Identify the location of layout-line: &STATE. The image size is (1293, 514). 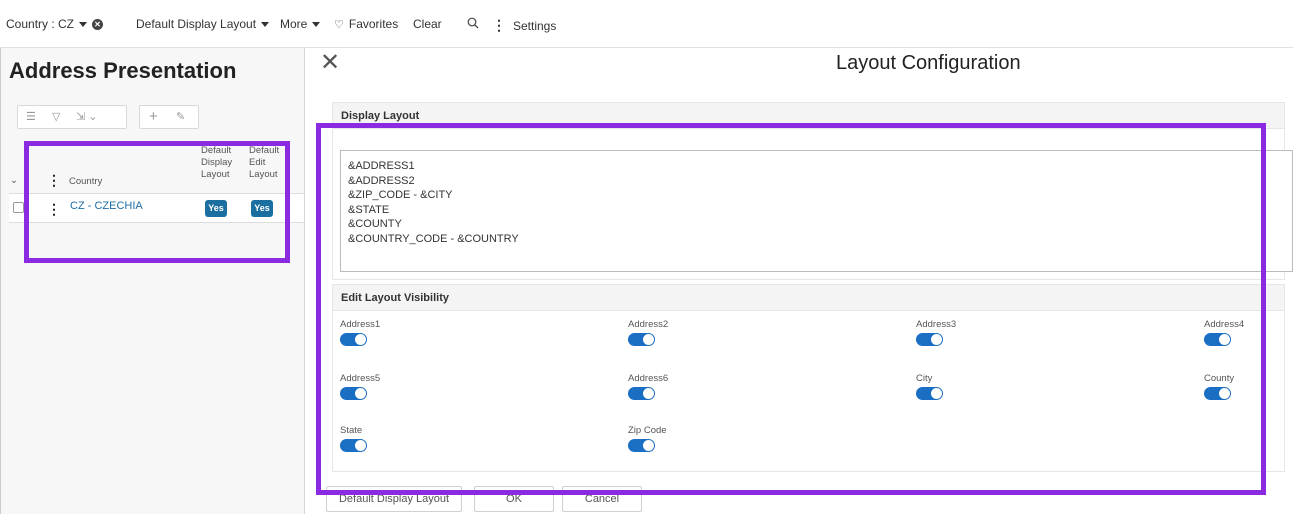
(369, 209).